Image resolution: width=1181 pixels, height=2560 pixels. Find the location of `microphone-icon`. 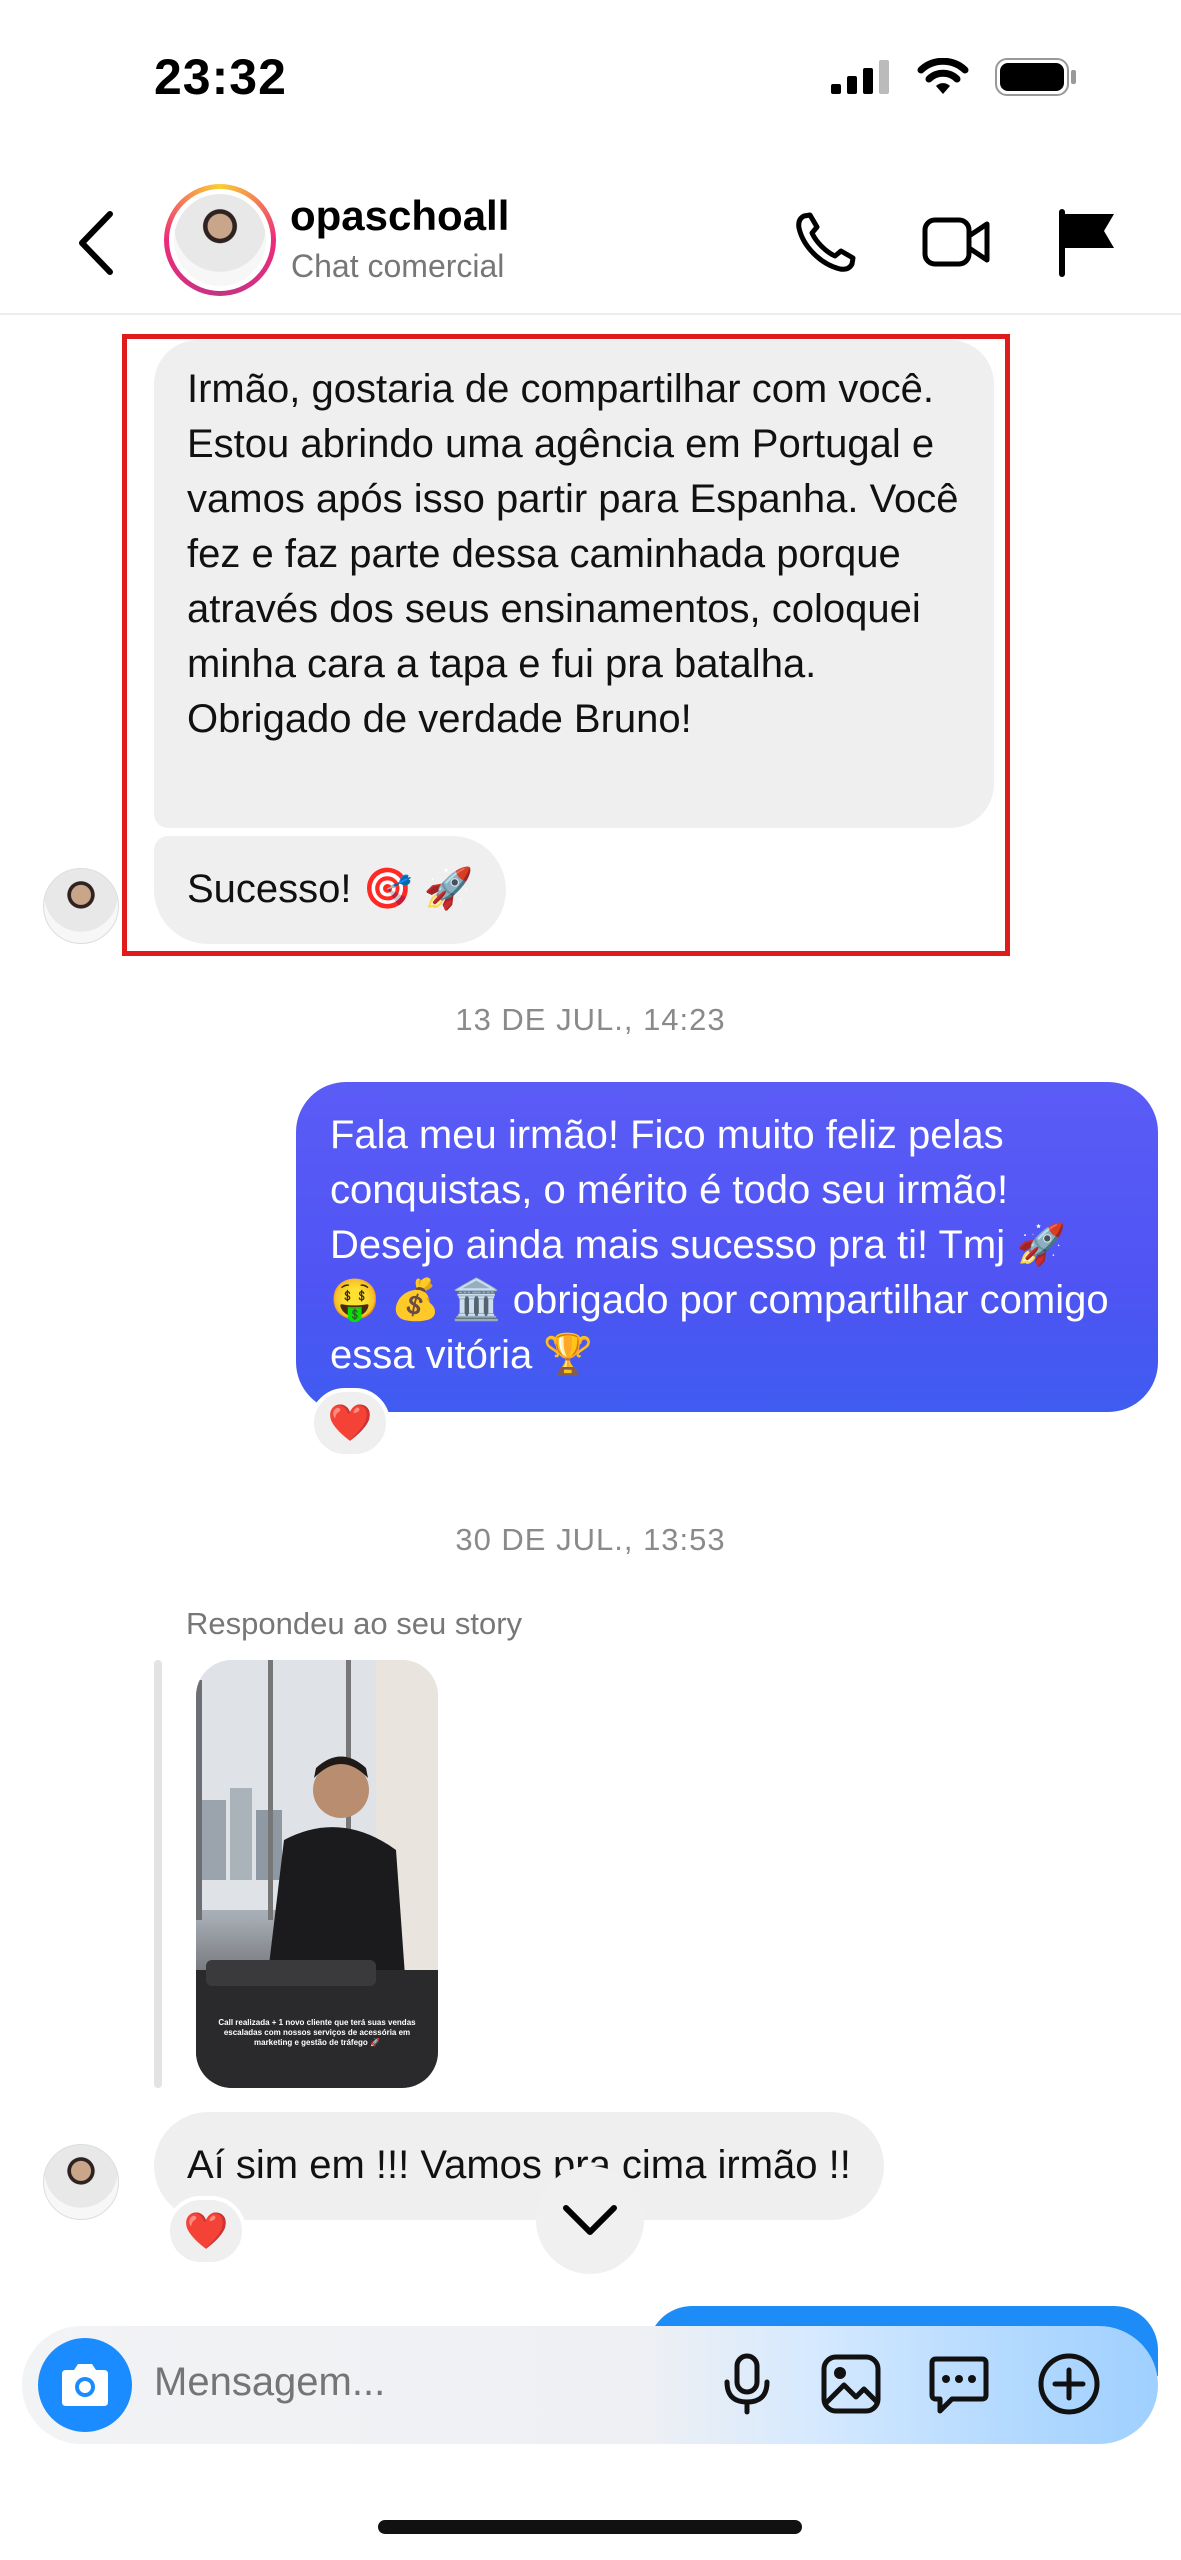

microphone-icon is located at coordinates (747, 2384).